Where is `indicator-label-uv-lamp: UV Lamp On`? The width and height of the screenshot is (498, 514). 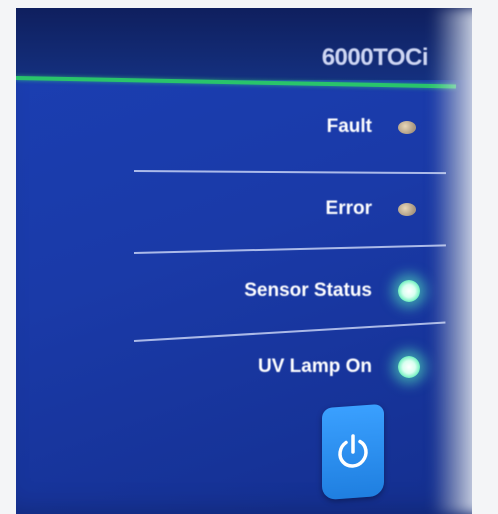
indicator-label-uv-lamp: UV Lamp On is located at coordinates (314, 366).